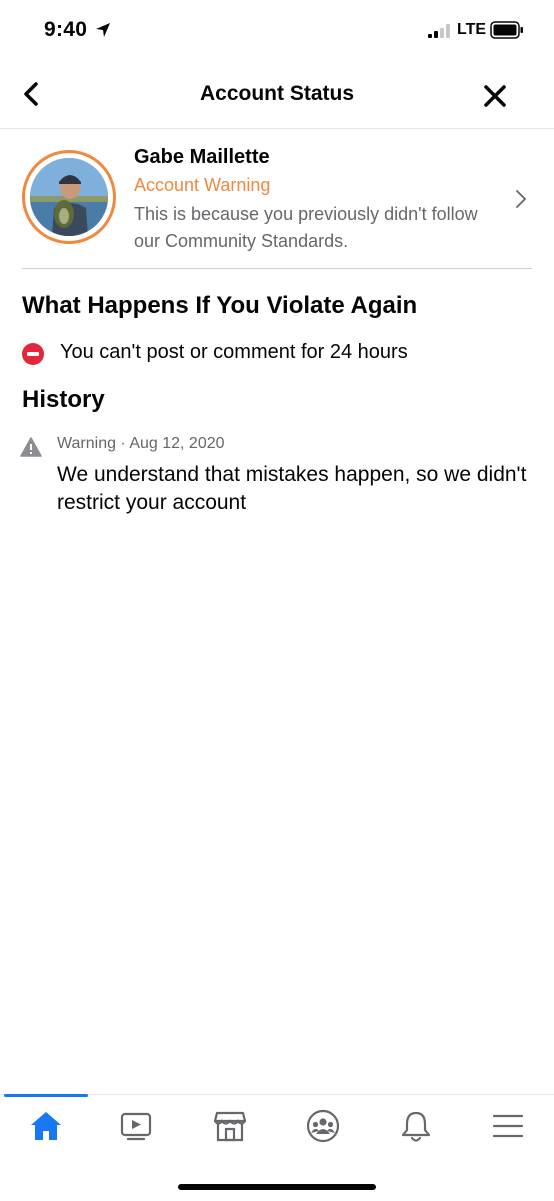 The width and height of the screenshot is (554, 1201). What do you see at coordinates (277, 31) in the screenshot?
I see `status-bar: 9:40 LTE` at bounding box center [277, 31].